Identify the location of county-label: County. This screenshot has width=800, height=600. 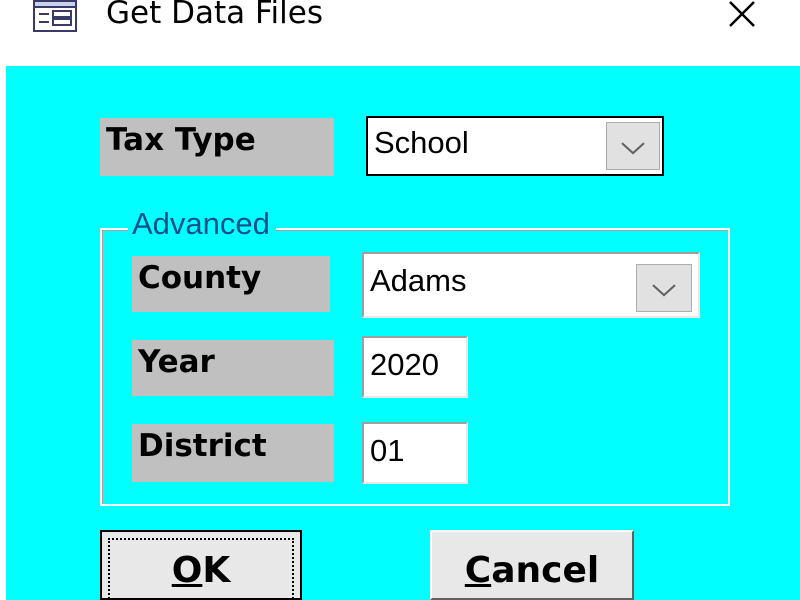
(231, 284).